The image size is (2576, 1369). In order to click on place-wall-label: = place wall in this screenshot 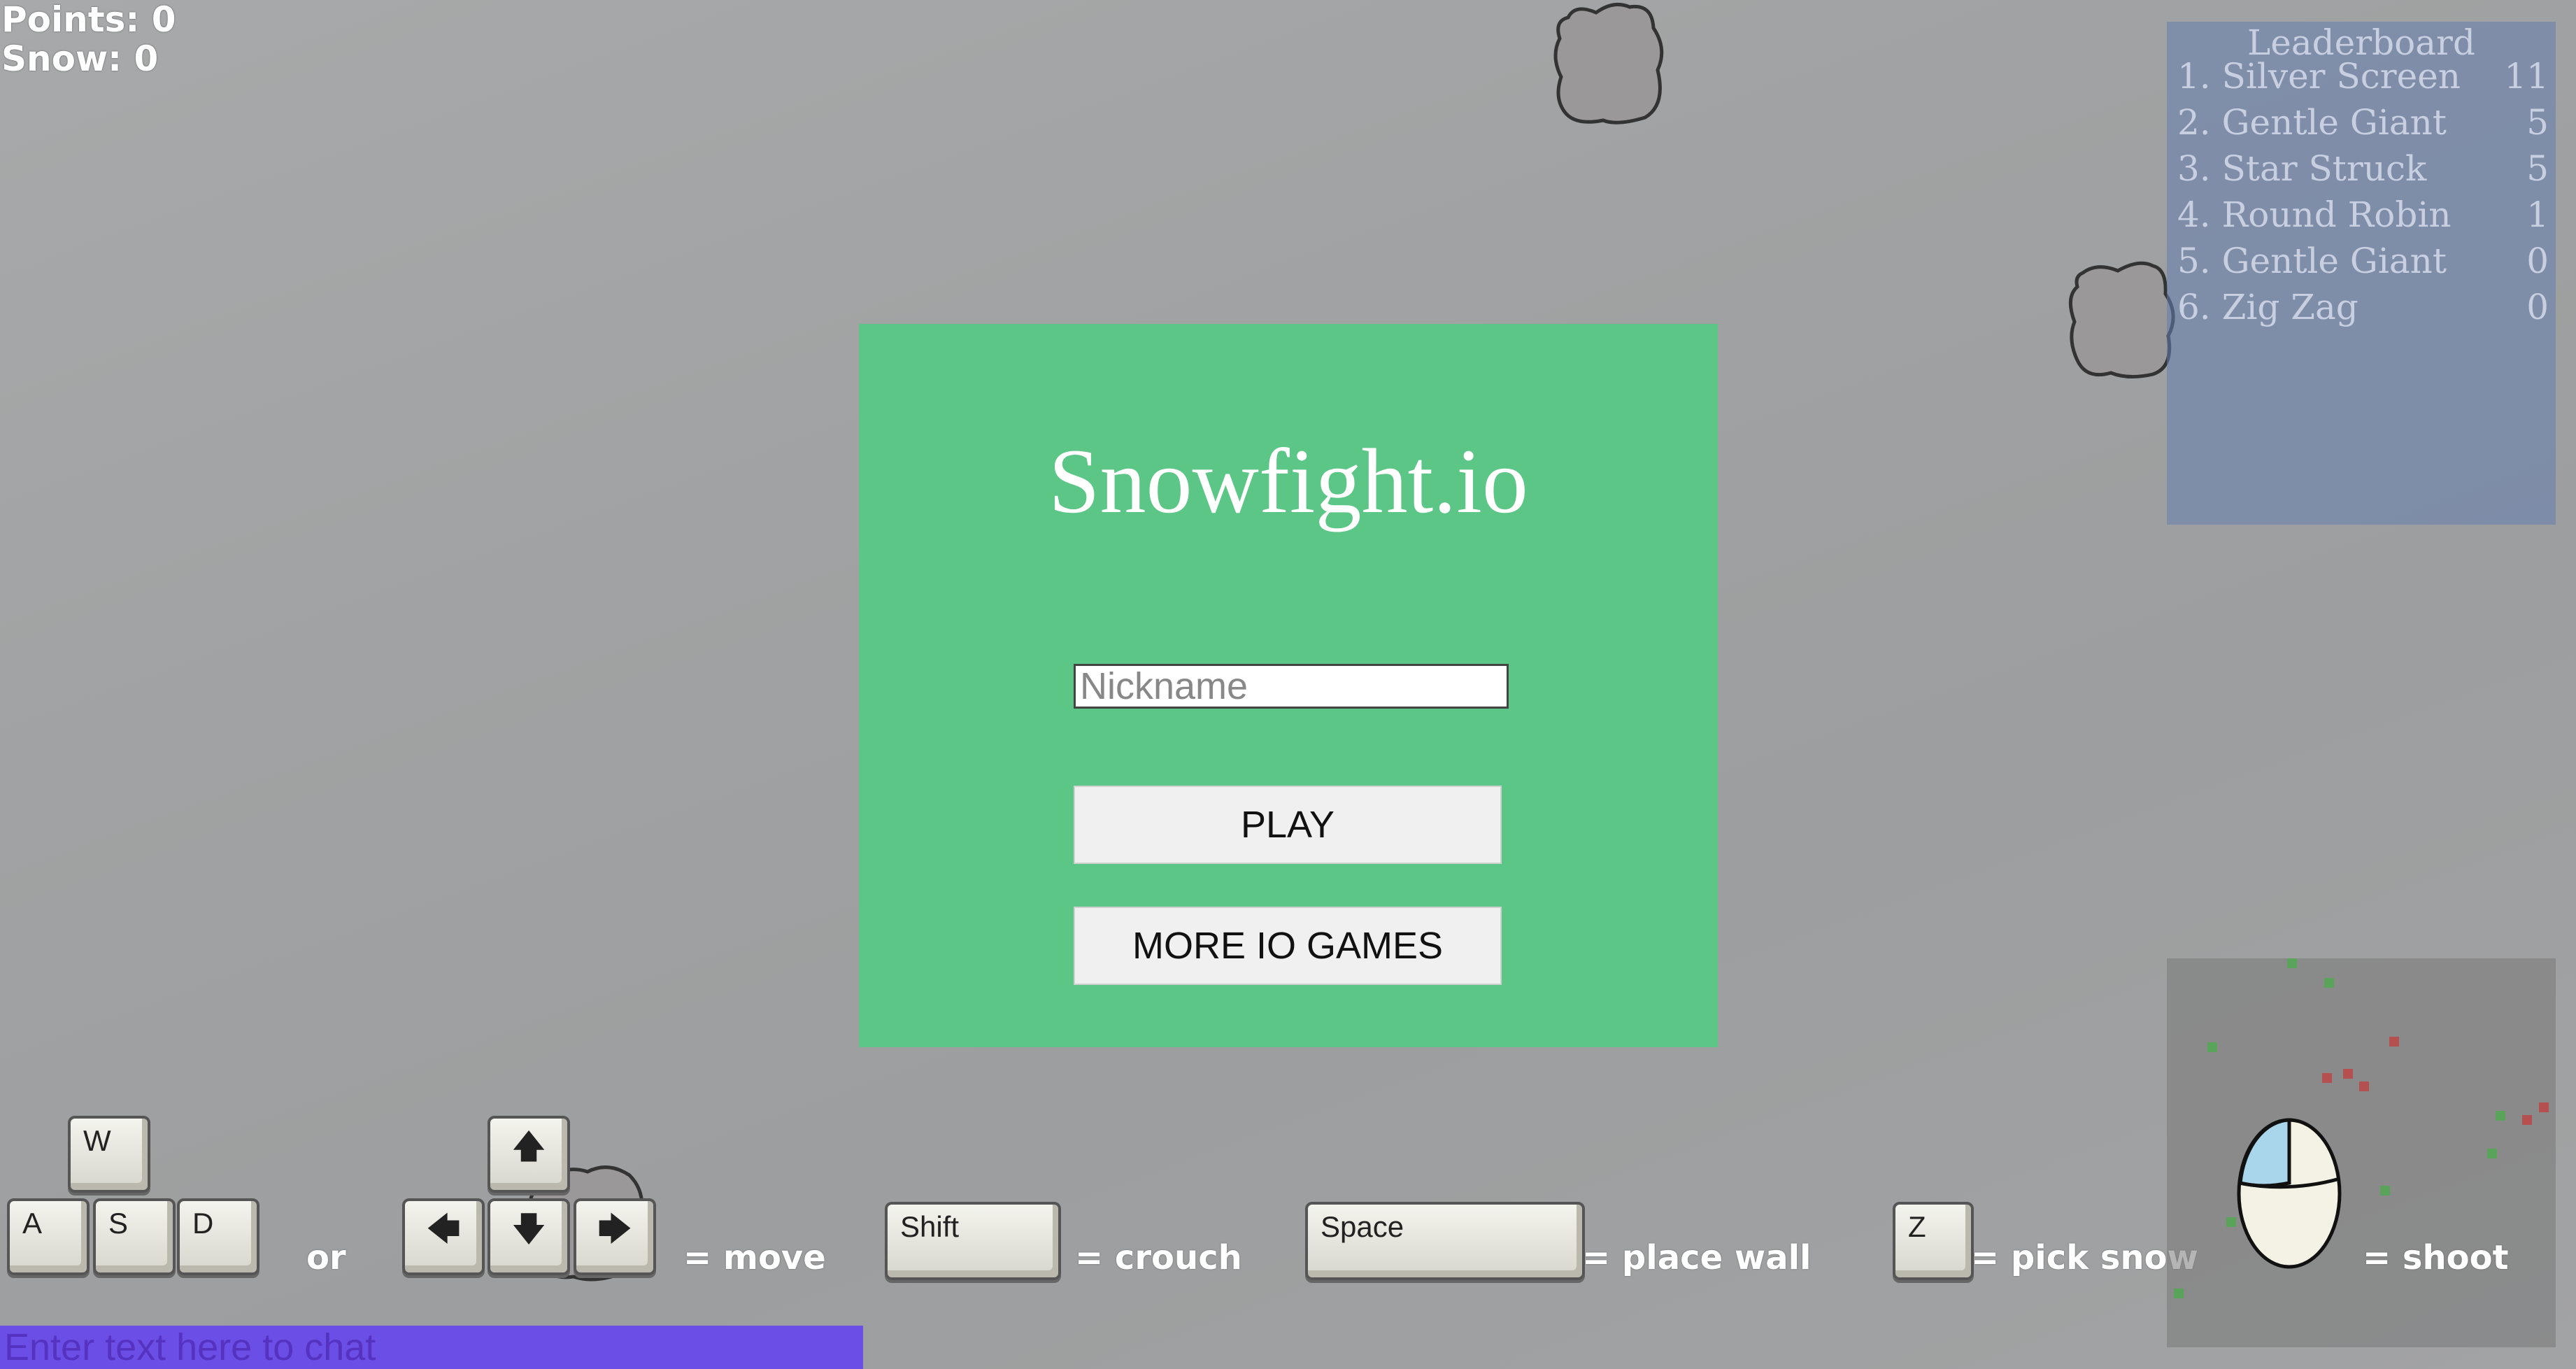, I will do `click(1697, 1257)`.